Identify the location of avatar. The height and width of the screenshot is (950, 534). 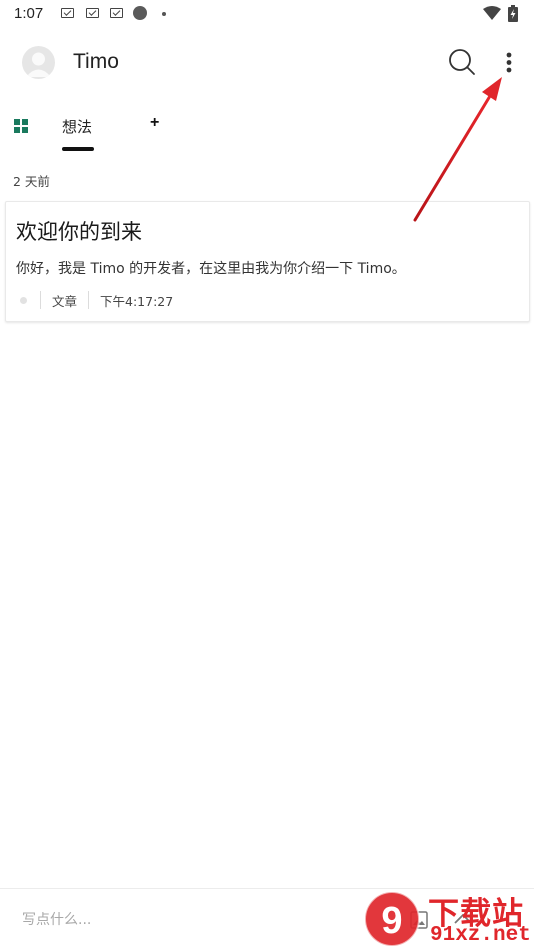
(38, 62).